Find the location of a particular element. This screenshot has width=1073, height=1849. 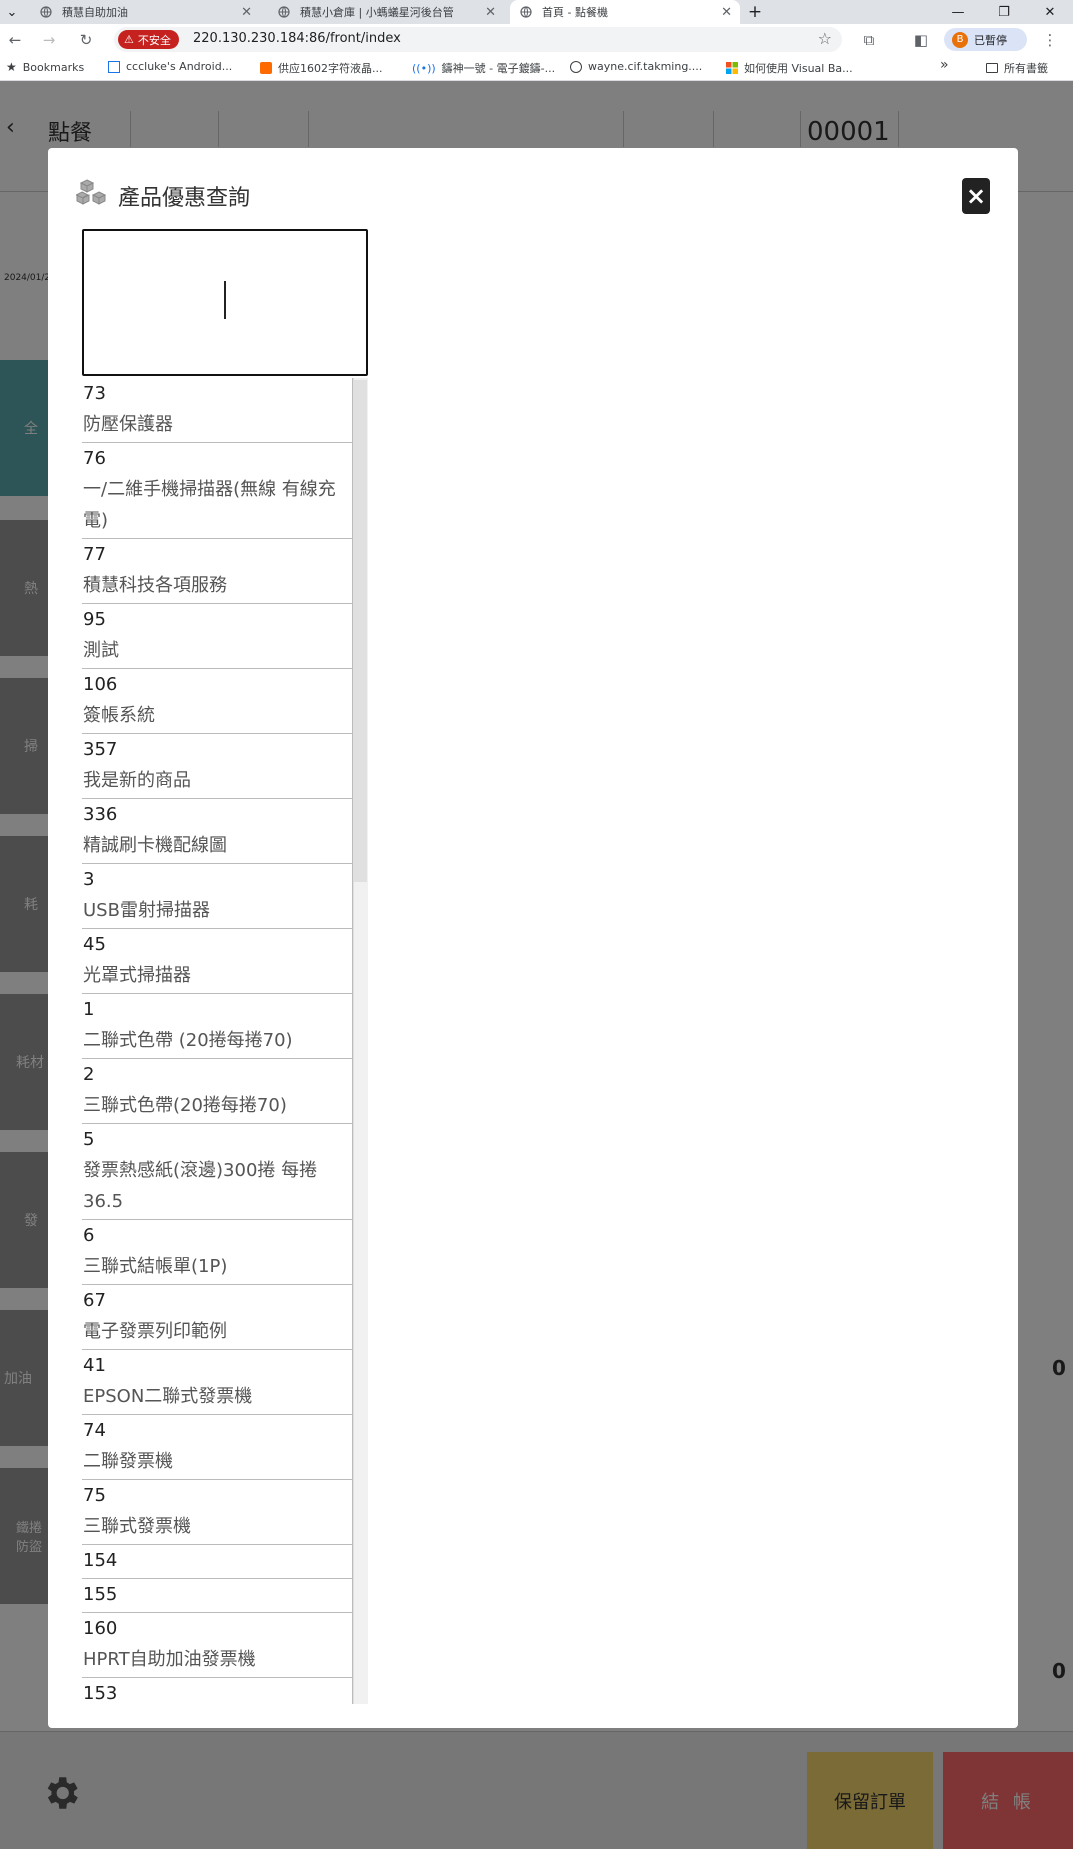

product-name: 簽帳系統 is located at coordinates (119, 715).